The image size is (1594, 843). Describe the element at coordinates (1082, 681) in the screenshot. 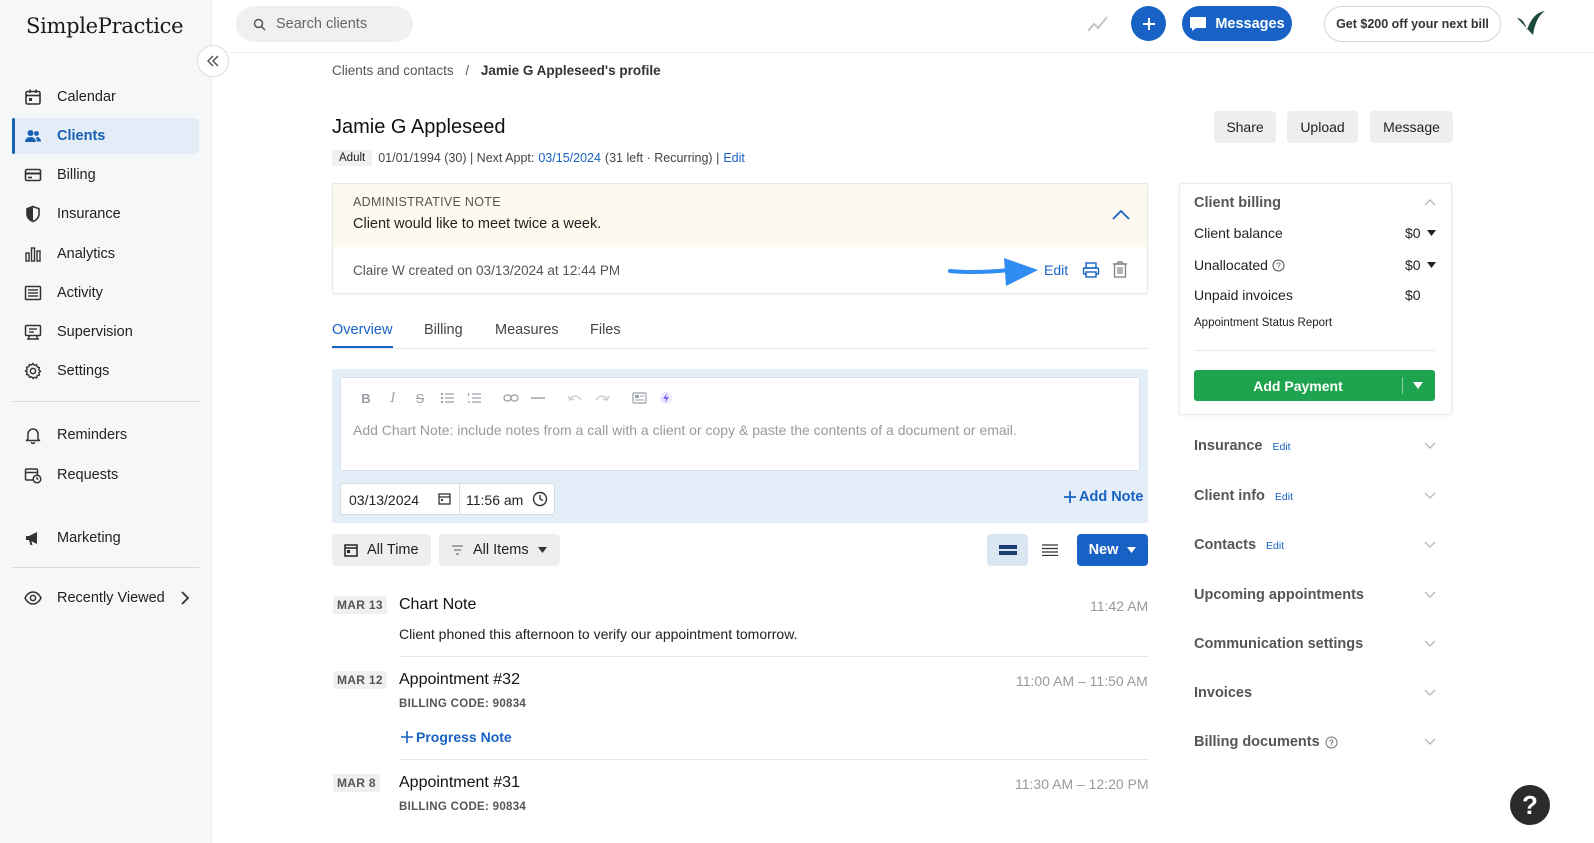

I see `entry-time: 11:00 AM – 11:50 AM` at that location.